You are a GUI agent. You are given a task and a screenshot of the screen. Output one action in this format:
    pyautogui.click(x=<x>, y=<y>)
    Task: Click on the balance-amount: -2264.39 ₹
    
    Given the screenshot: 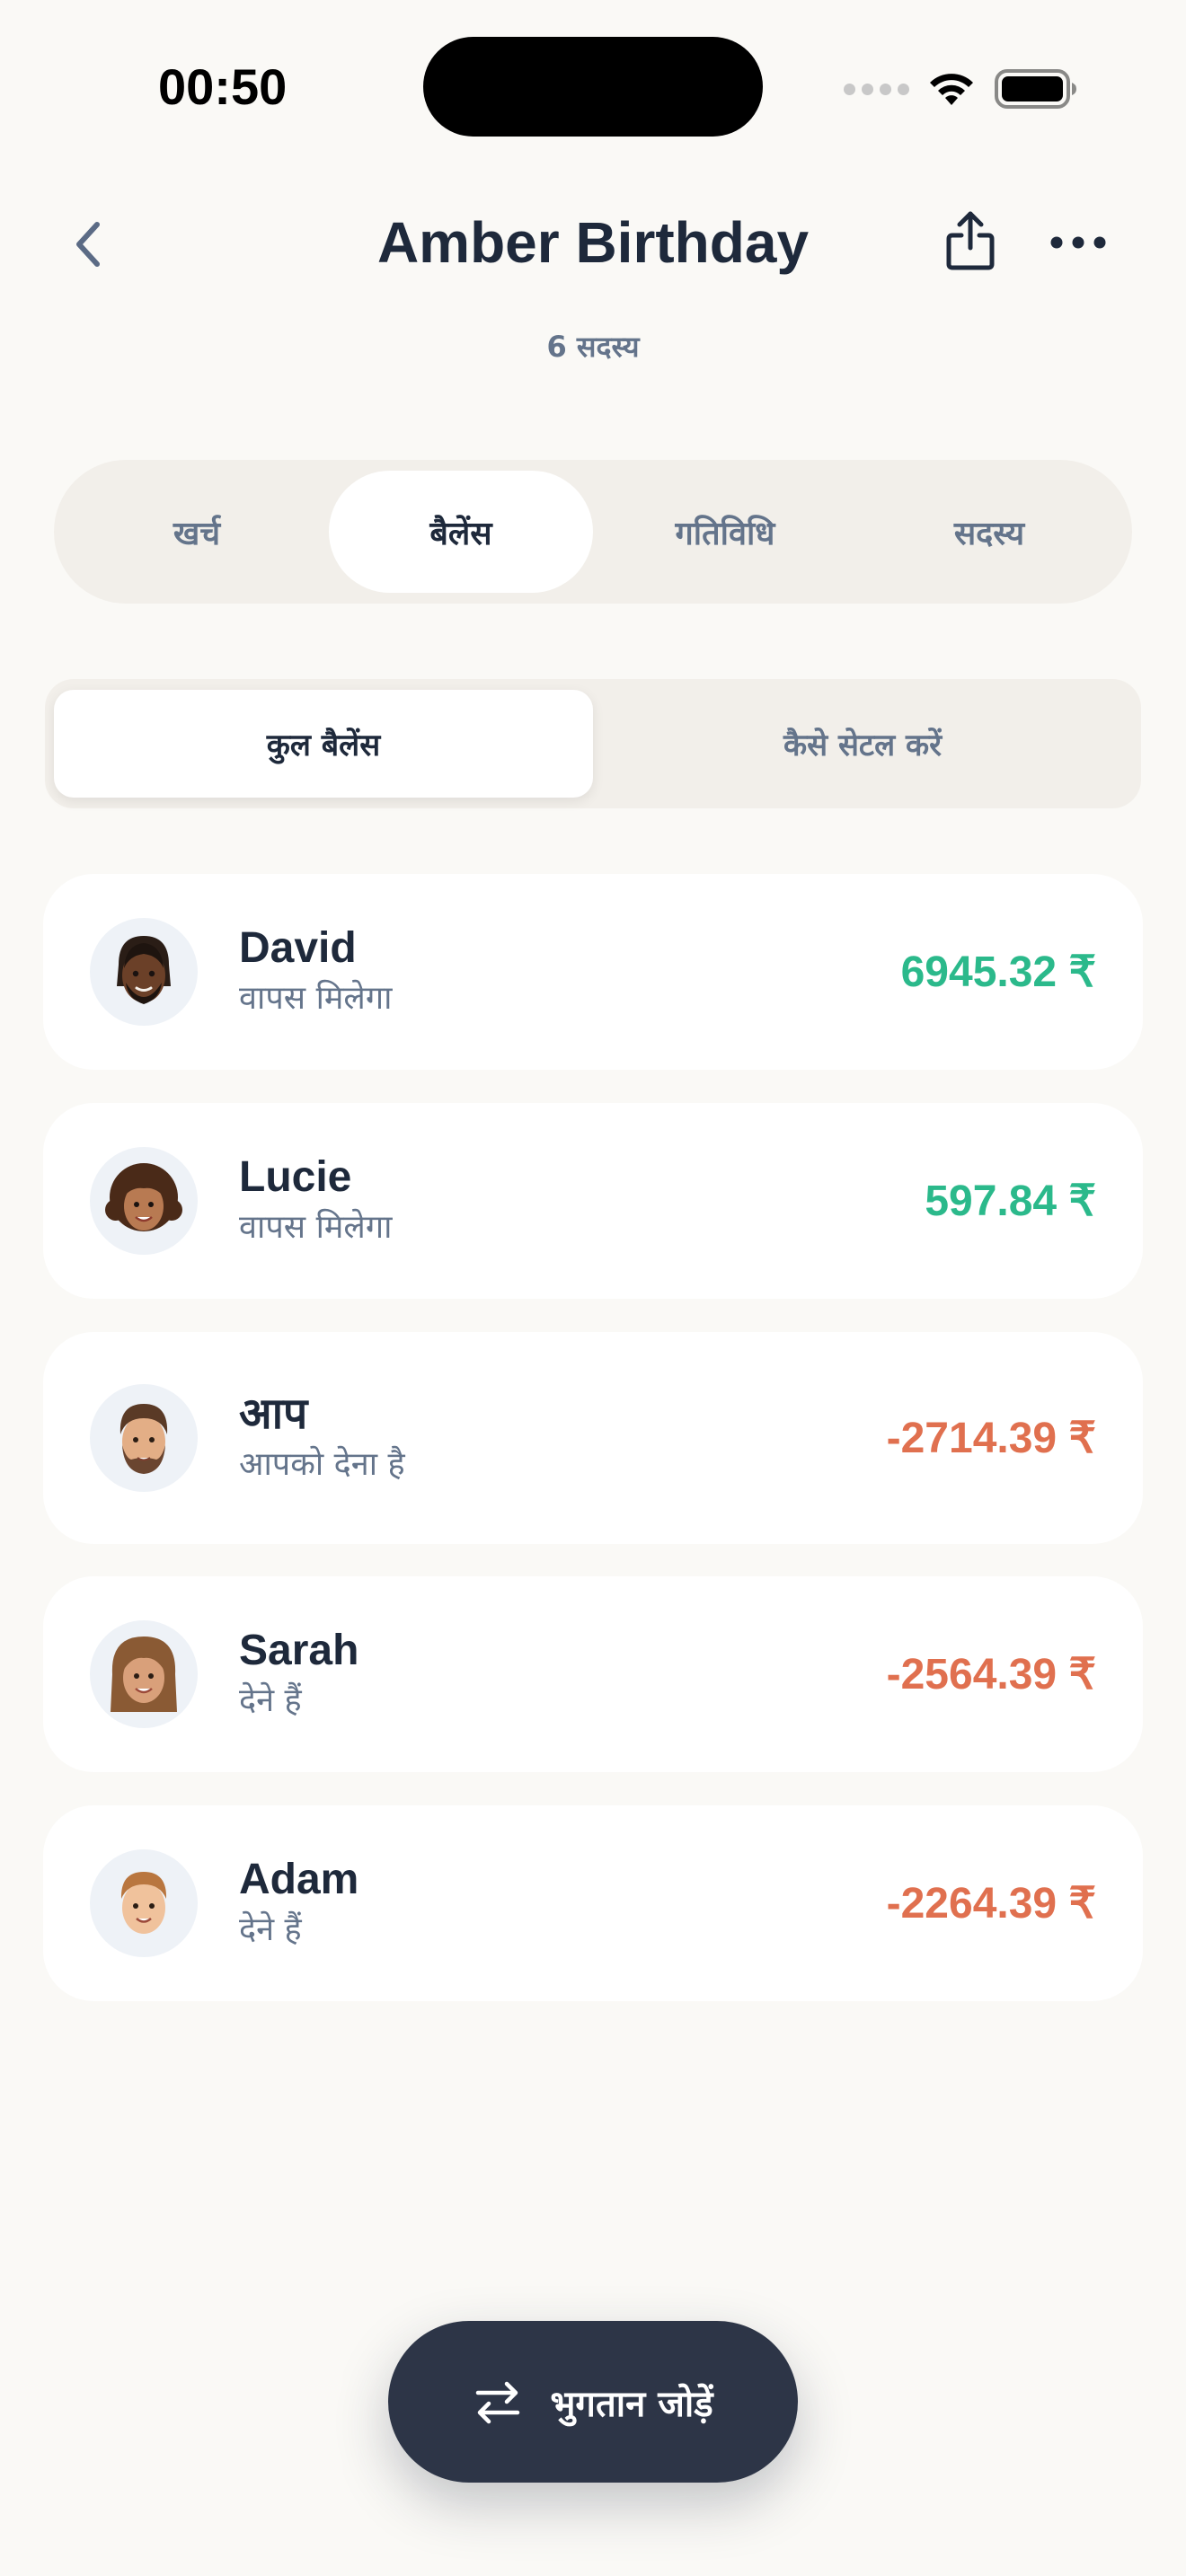 What is the action you would take?
    pyautogui.click(x=991, y=1904)
    